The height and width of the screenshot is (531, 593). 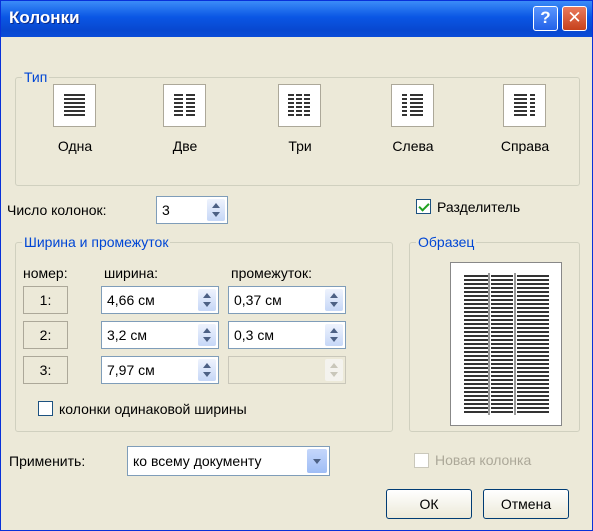 What do you see at coordinates (45, 370) in the screenshot?
I see `row-3-number: 3:` at bounding box center [45, 370].